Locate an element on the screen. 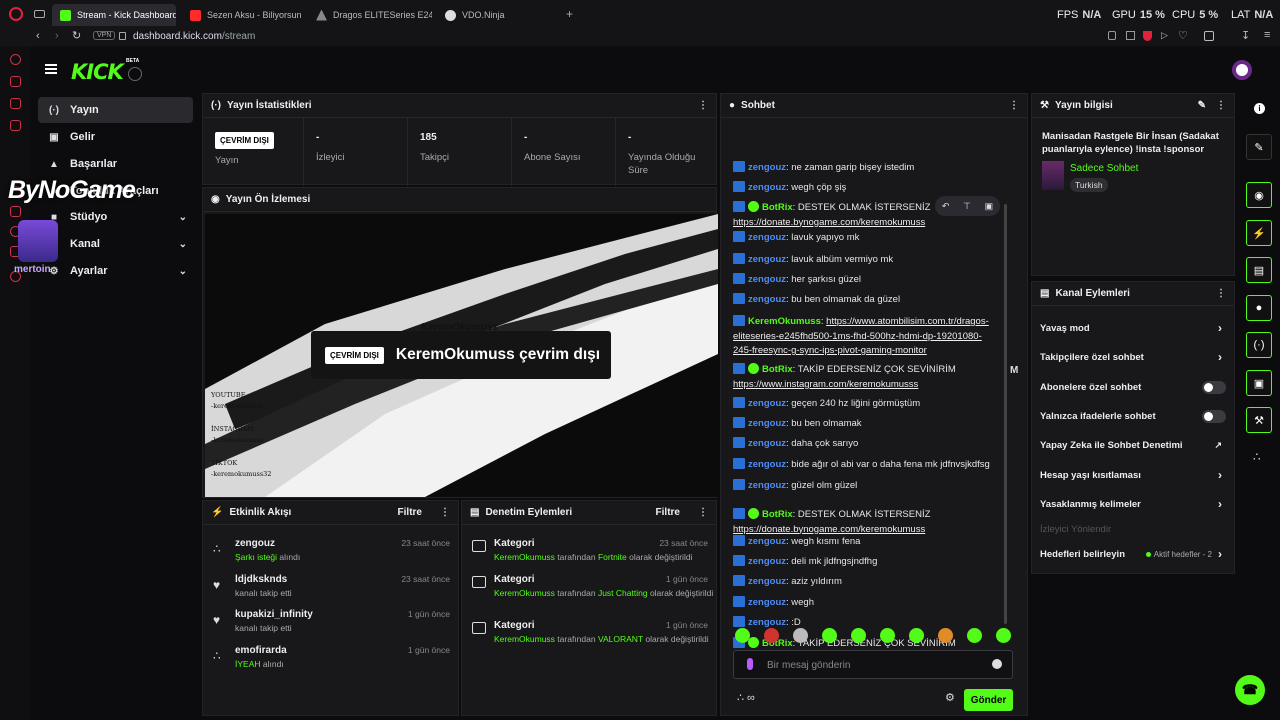  chat-message: zengouz: lavuk yapıyo mk is located at coordinates (862, 238).